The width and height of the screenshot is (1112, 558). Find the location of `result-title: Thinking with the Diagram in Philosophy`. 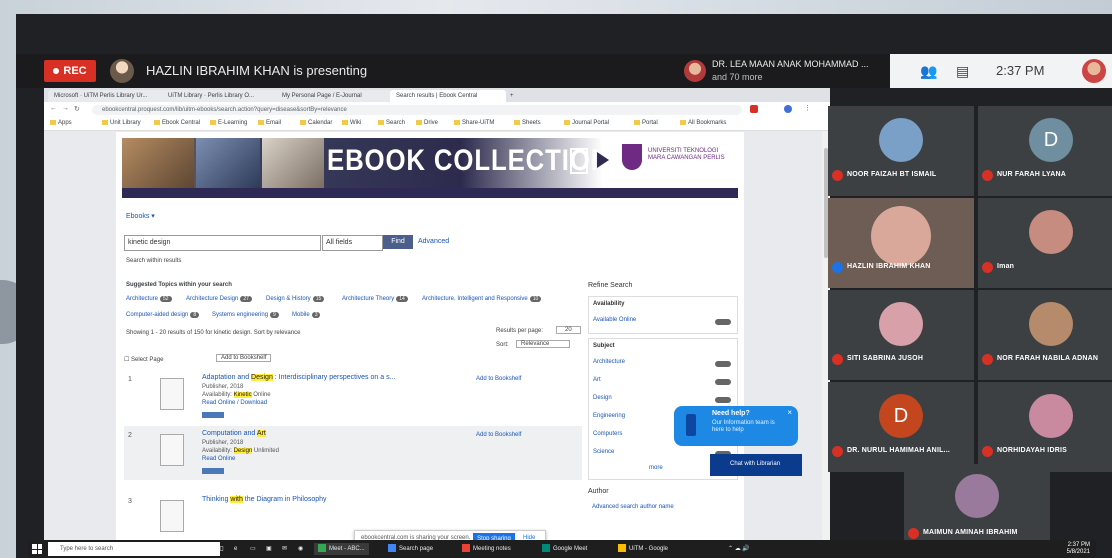

result-title: Thinking with the Diagram in Philosophy is located at coordinates (264, 499).